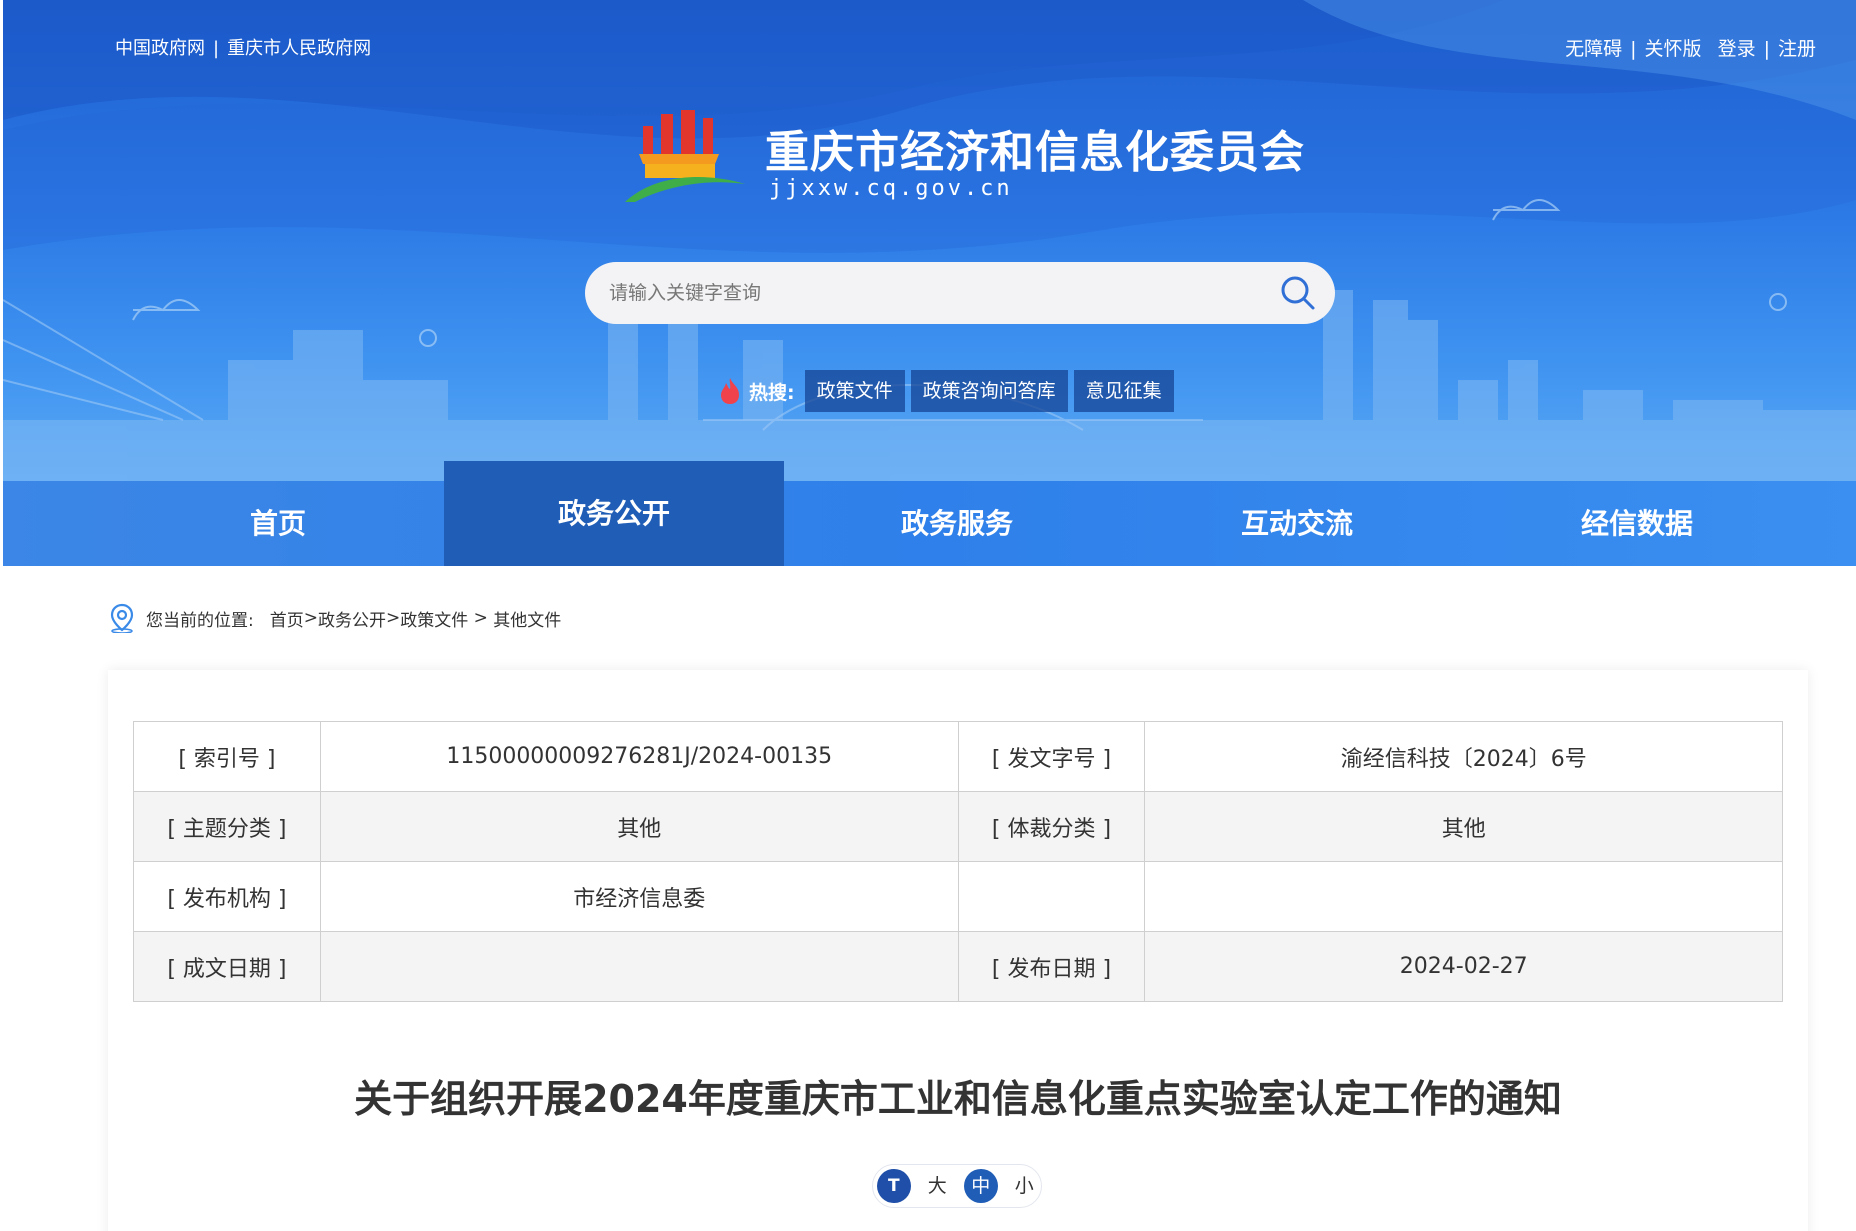  What do you see at coordinates (1035, 148) in the screenshot?
I see `site-title: 重庆市经济和信息化委员会` at bounding box center [1035, 148].